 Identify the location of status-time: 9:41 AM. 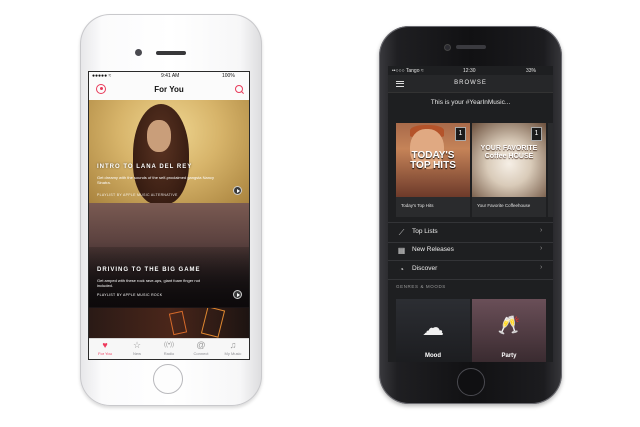
(170, 76).